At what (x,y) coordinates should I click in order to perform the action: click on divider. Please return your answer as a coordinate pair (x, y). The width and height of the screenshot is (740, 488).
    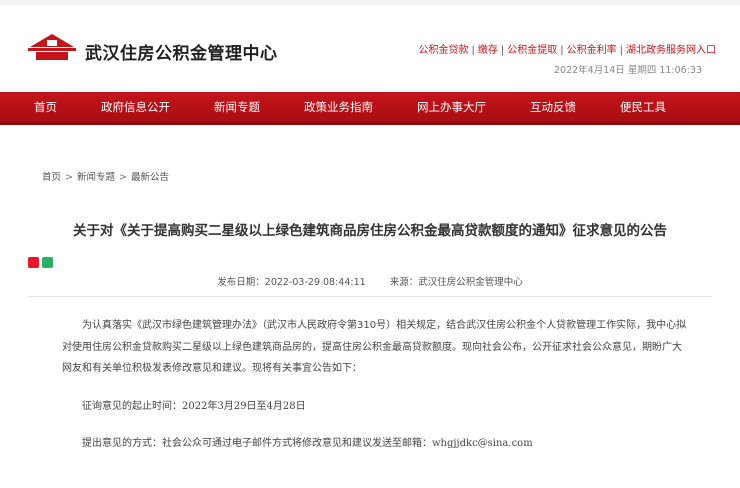
    Looking at the image, I should click on (370, 296).